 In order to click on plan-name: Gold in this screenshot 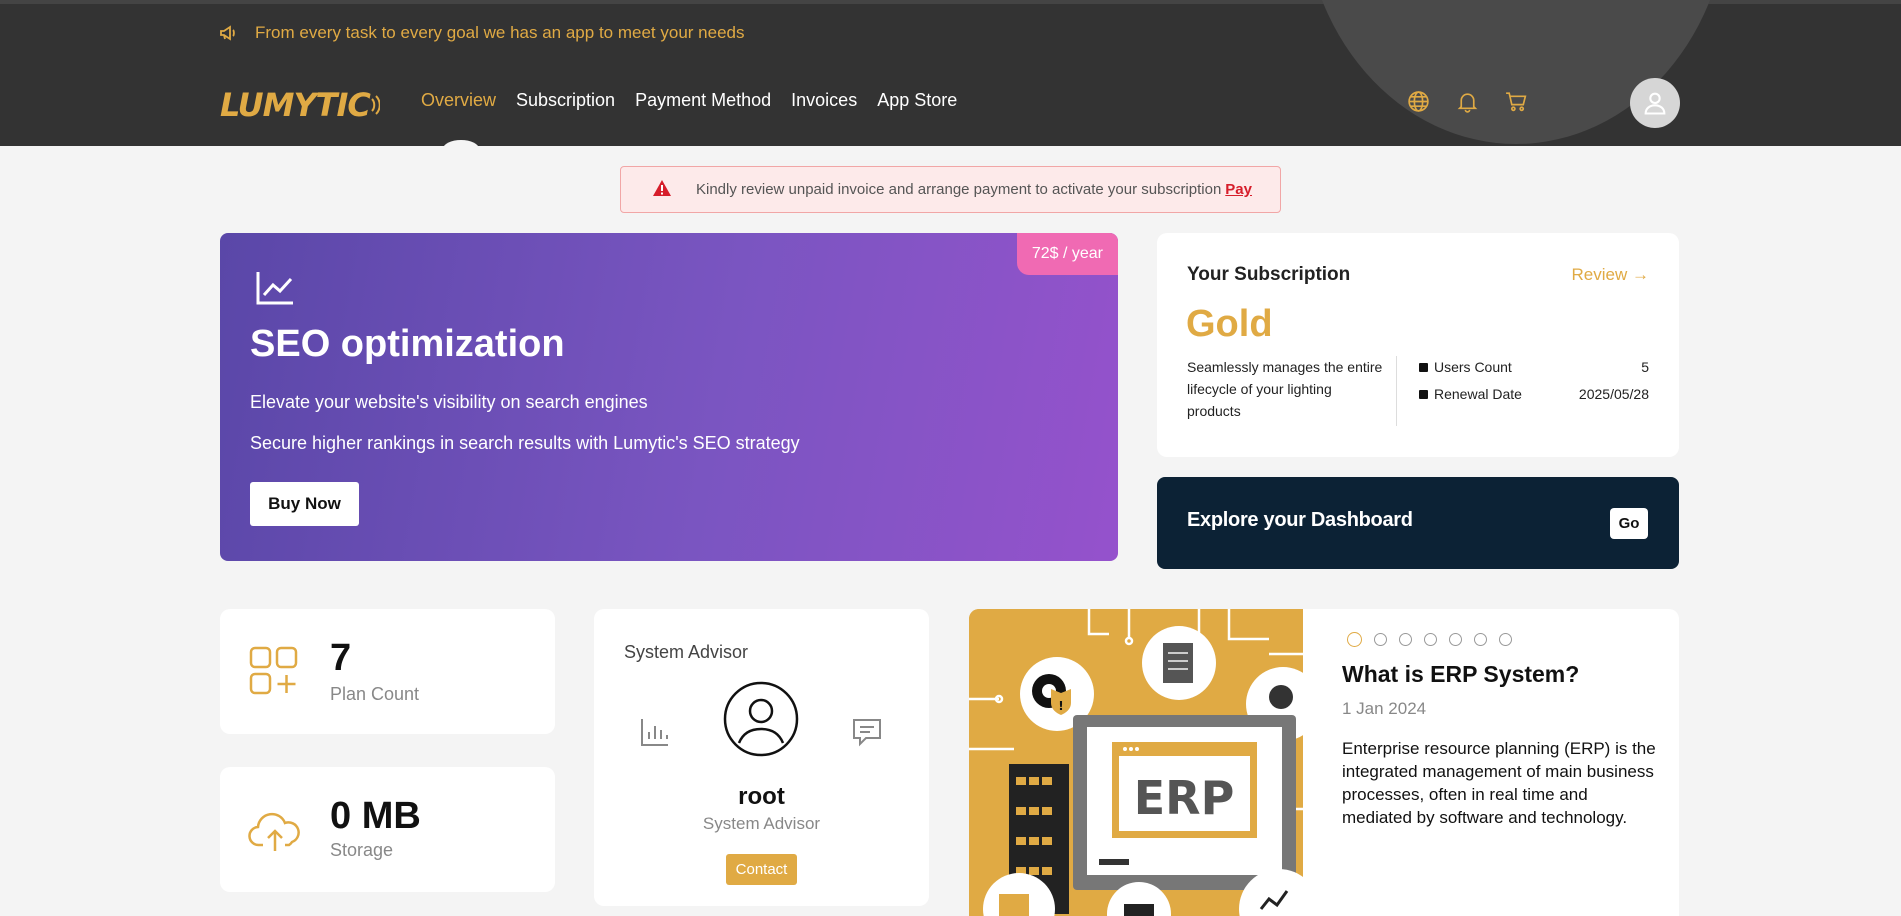, I will do `click(1229, 324)`.